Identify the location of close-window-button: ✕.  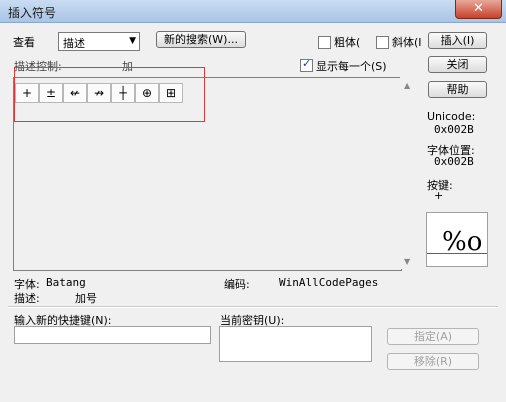
(478, 9).